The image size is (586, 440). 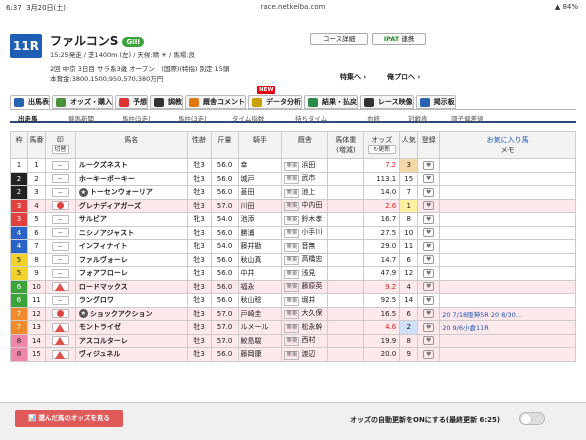 I want to click on horse-name-link: ヴィジュネル, so click(x=100, y=354).